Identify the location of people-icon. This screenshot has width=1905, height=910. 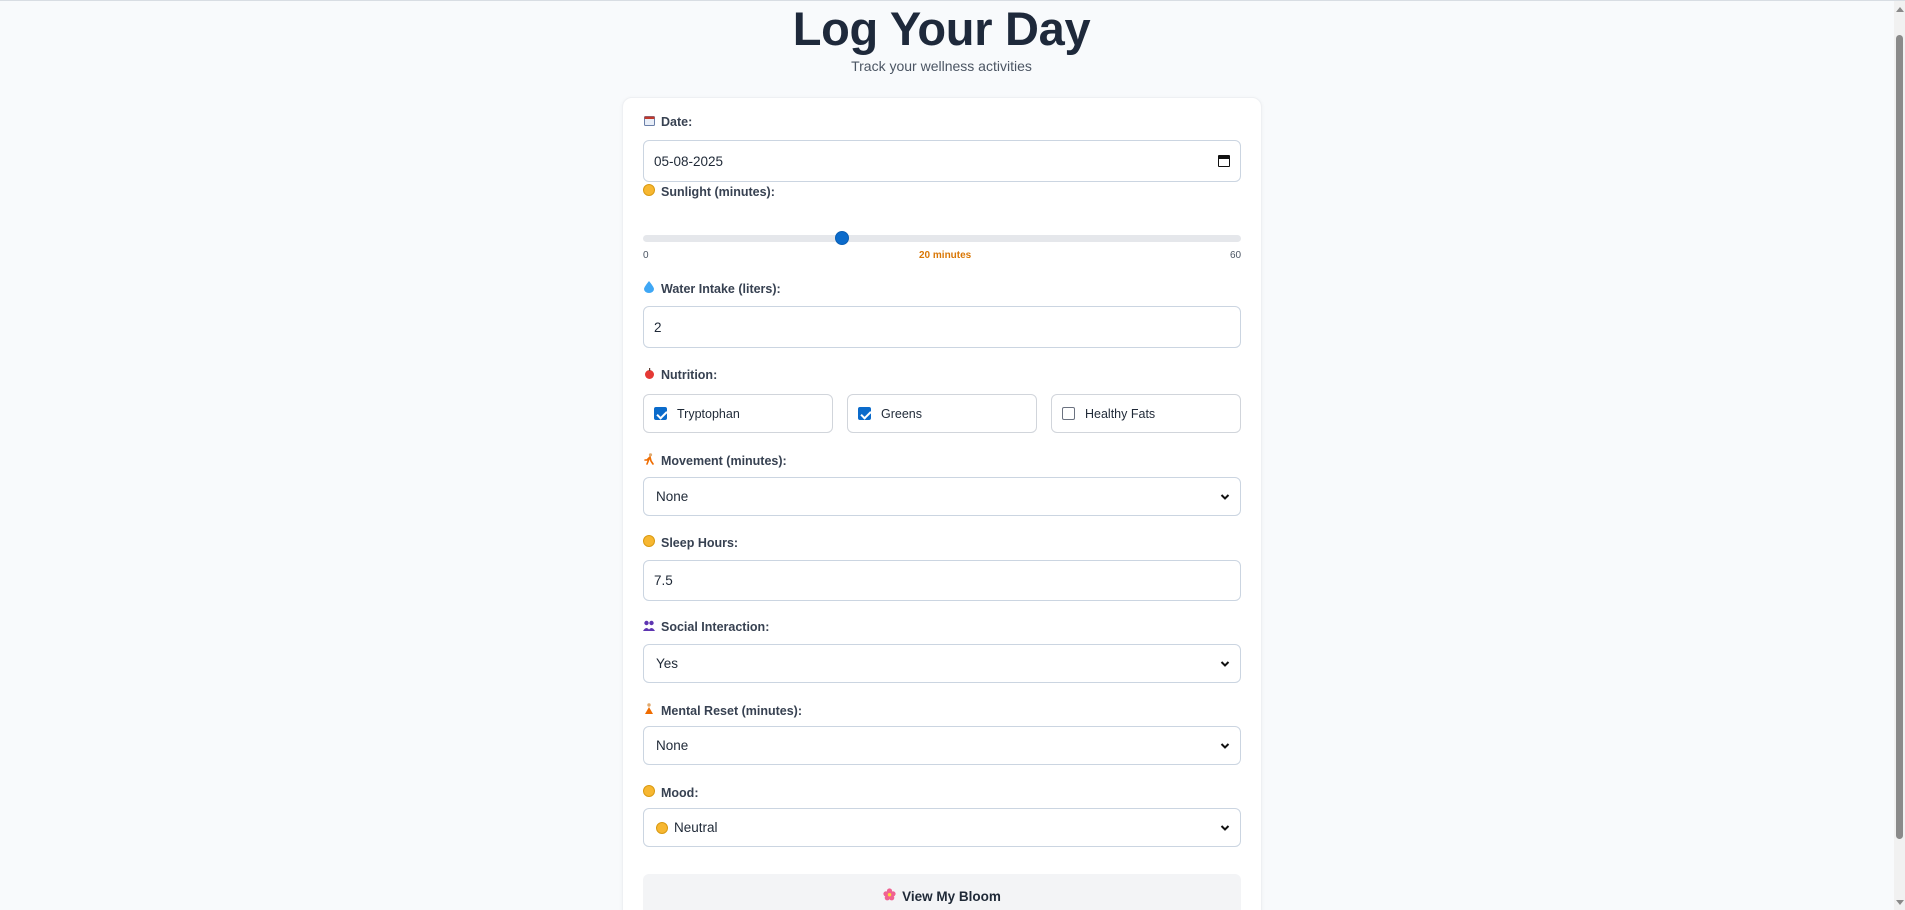
(649, 627).